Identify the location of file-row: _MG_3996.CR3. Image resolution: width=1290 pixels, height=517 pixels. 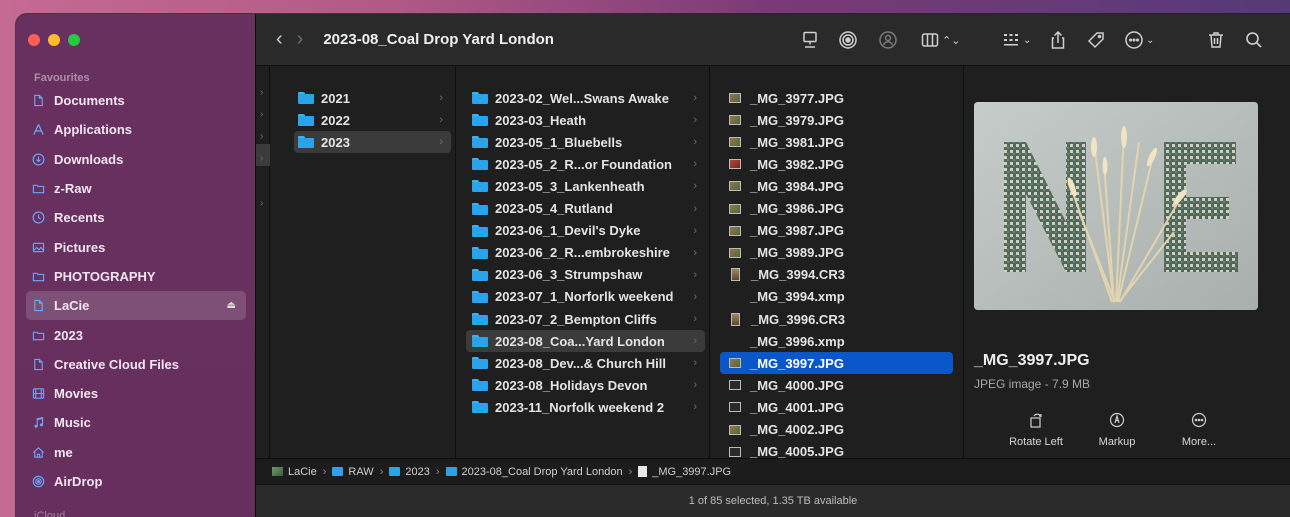
(836, 319).